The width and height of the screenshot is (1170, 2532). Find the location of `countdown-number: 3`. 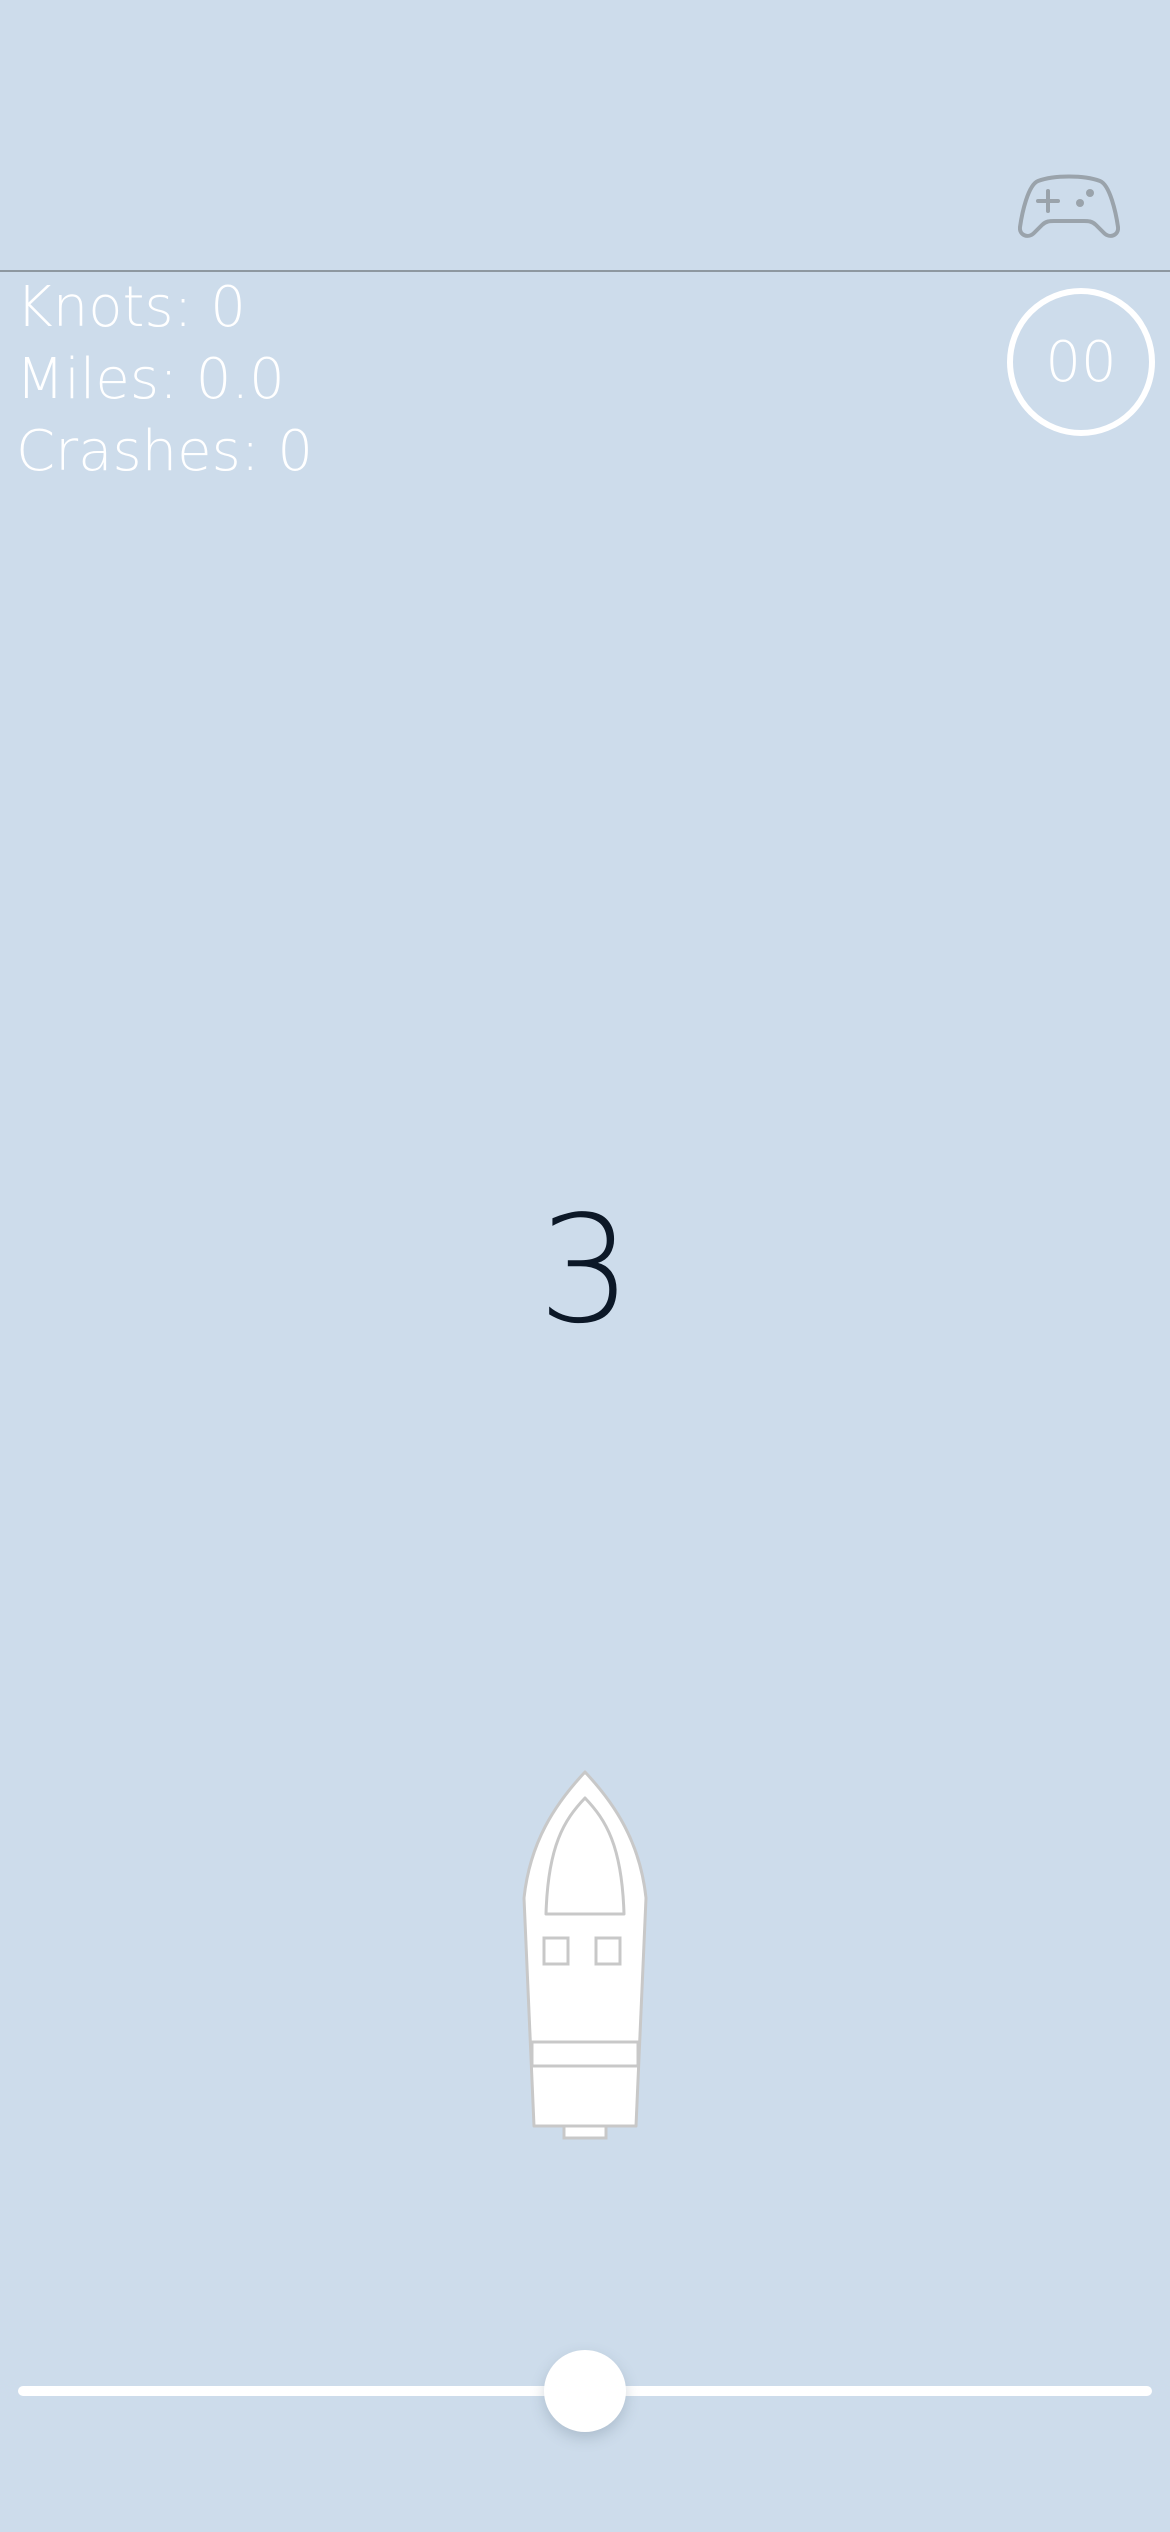

countdown-number: 3 is located at coordinates (585, 1270).